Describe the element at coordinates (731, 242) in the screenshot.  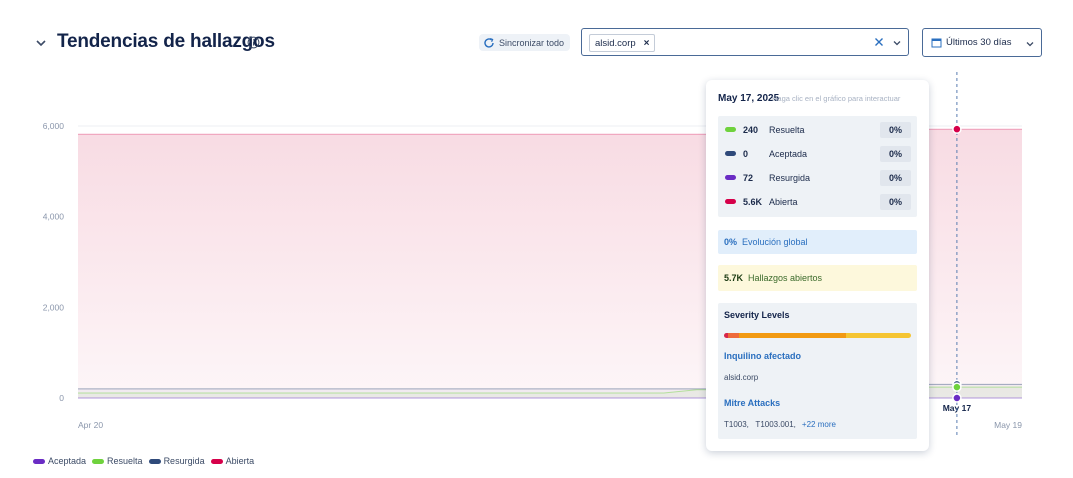
I see `global-evolution-value: 0%` at that location.